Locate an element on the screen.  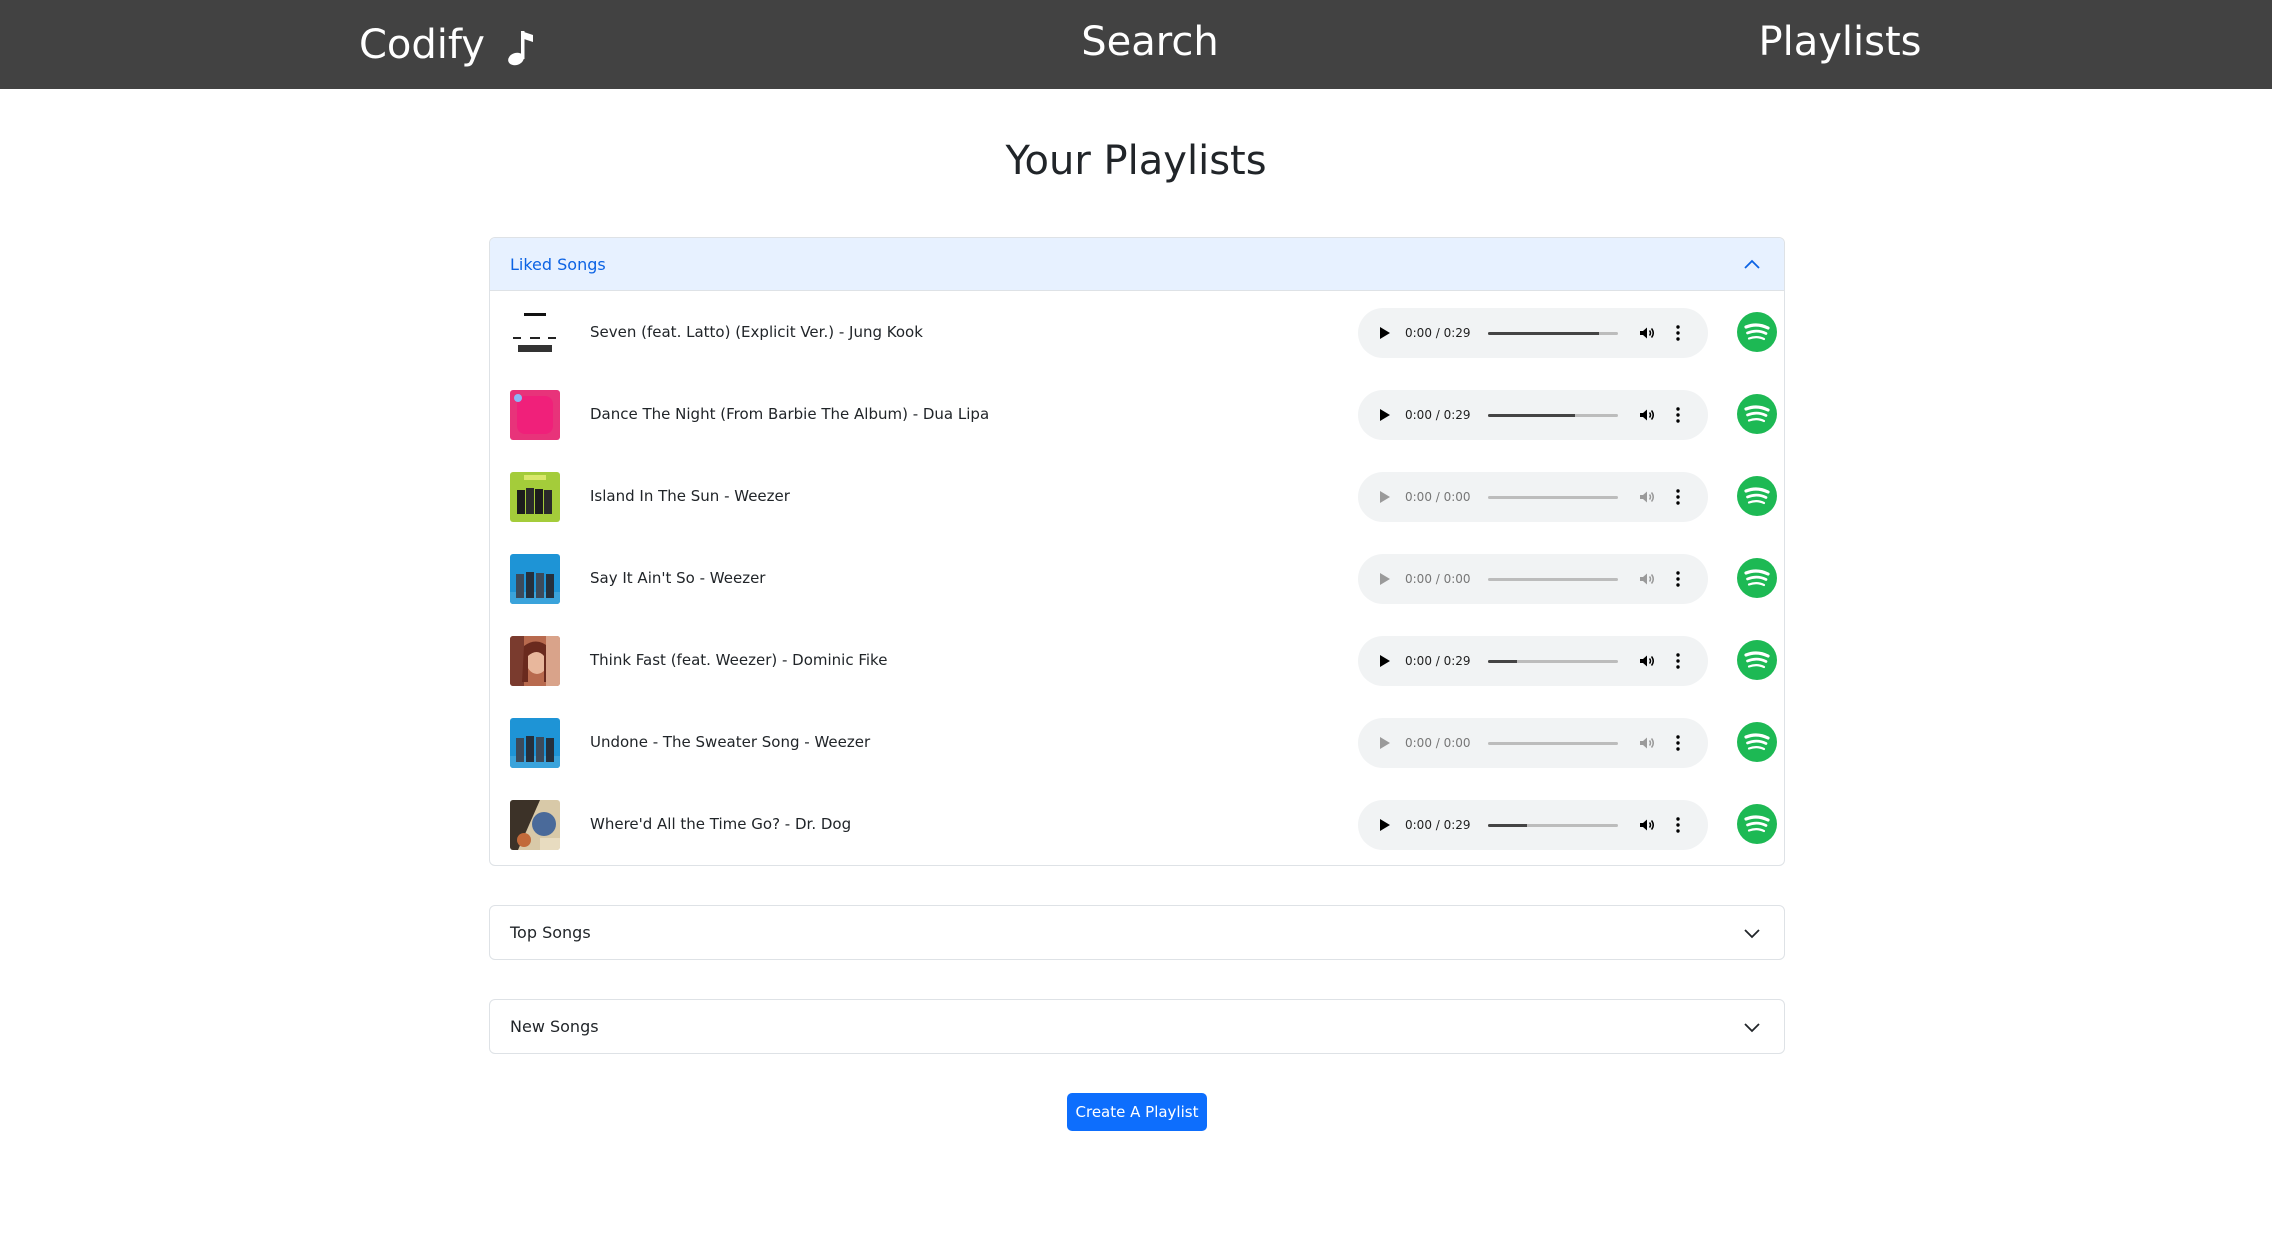
song-title: Undone - The Sweater Song - Weezer is located at coordinates (730, 742).